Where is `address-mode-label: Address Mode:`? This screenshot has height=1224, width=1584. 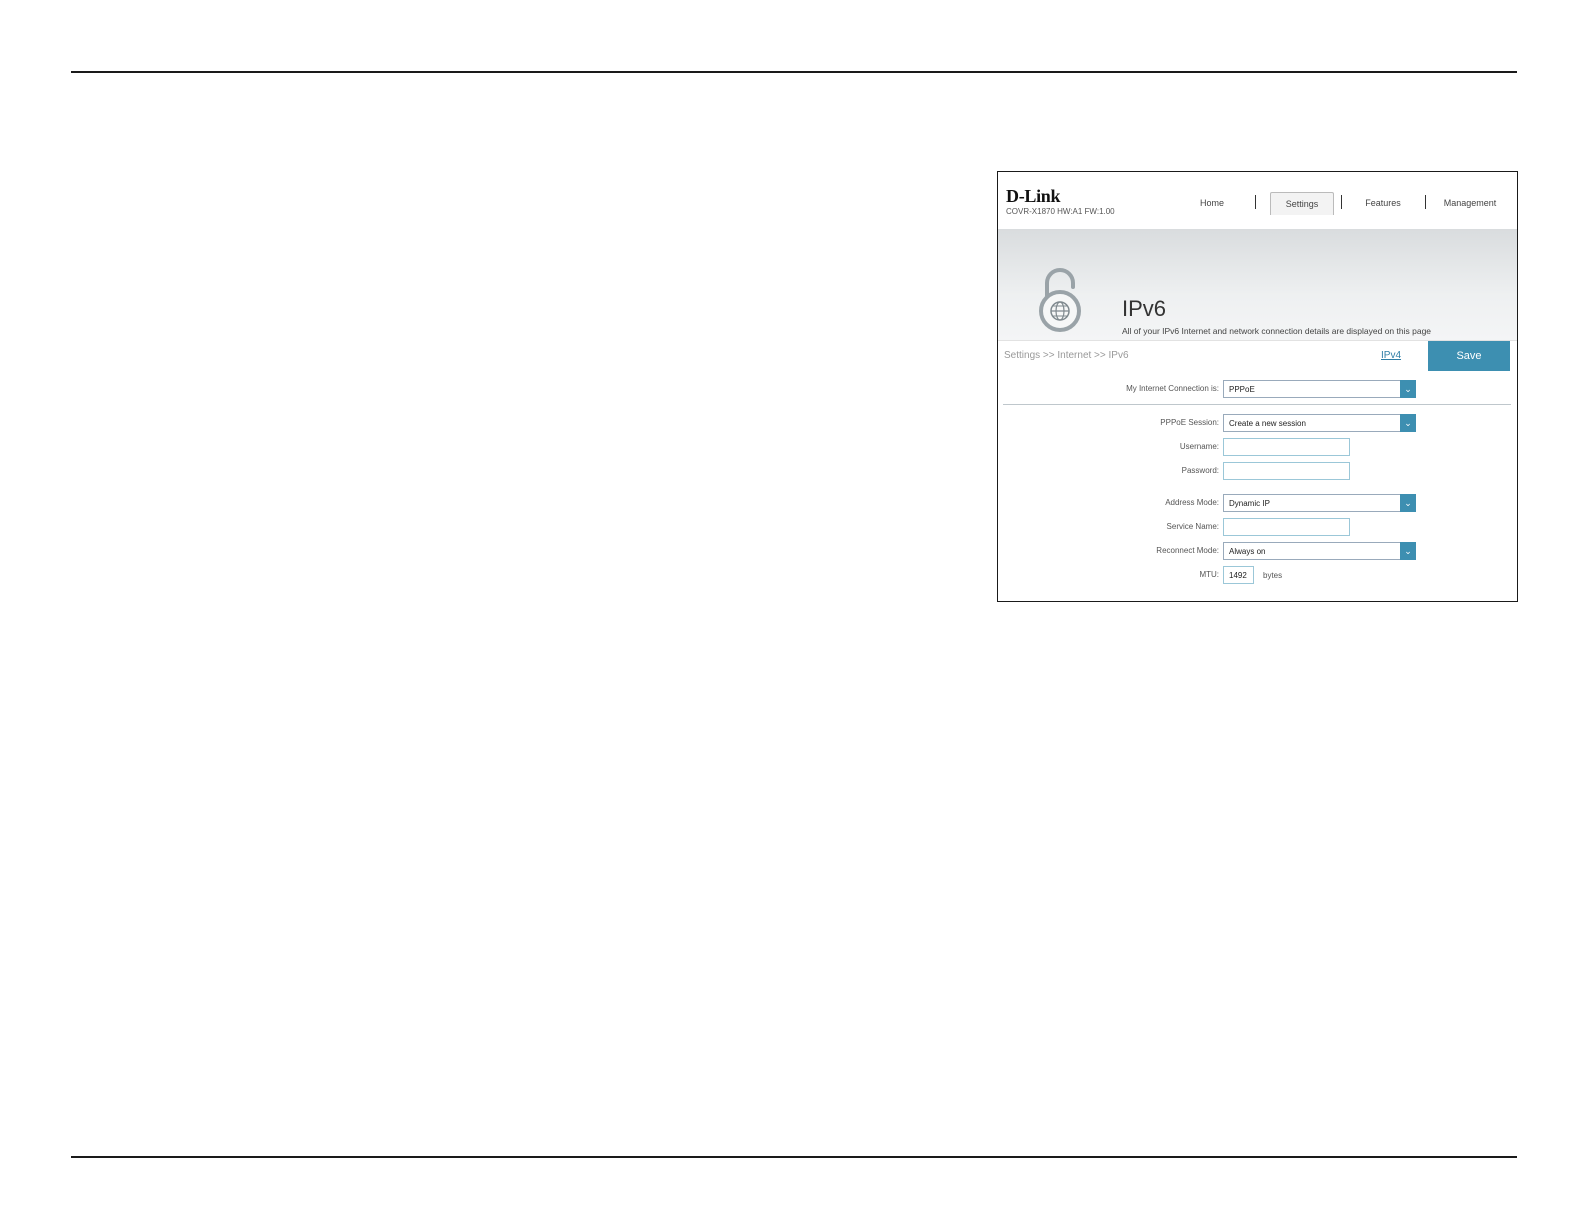
address-mode-label: Address Mode: is located at coordinates (1192, 502).